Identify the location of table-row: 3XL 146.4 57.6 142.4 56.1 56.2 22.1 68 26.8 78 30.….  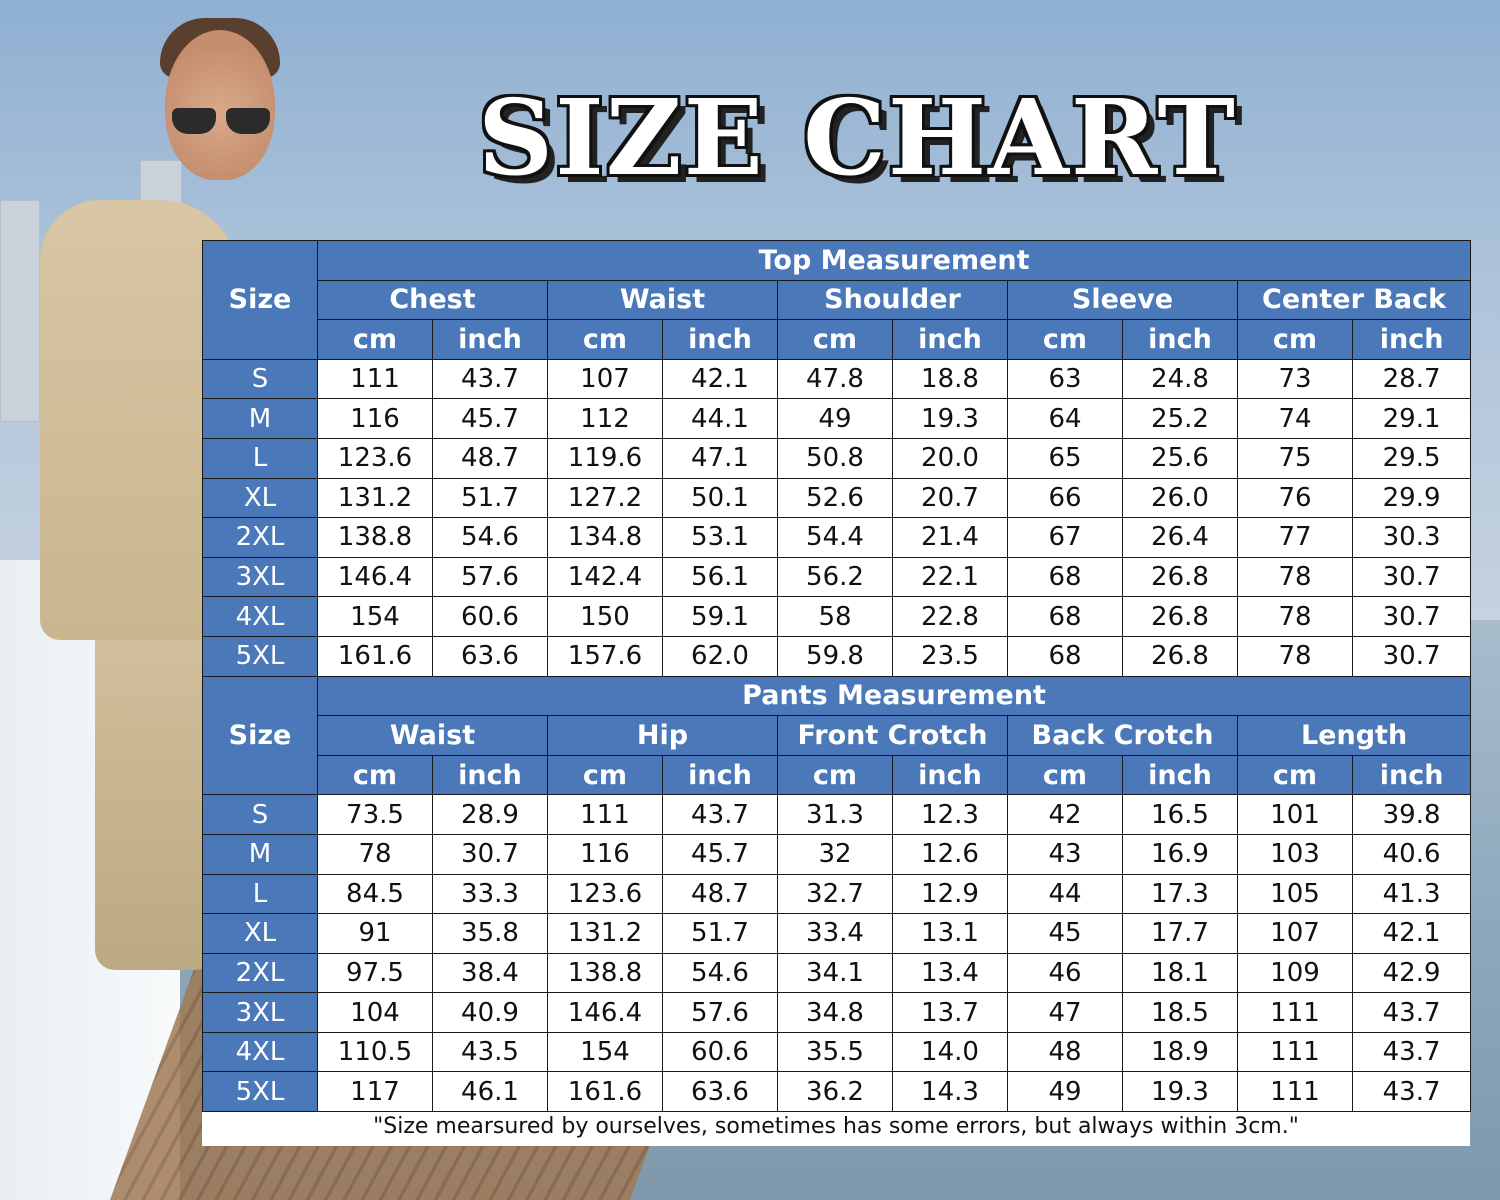
(837, 577).